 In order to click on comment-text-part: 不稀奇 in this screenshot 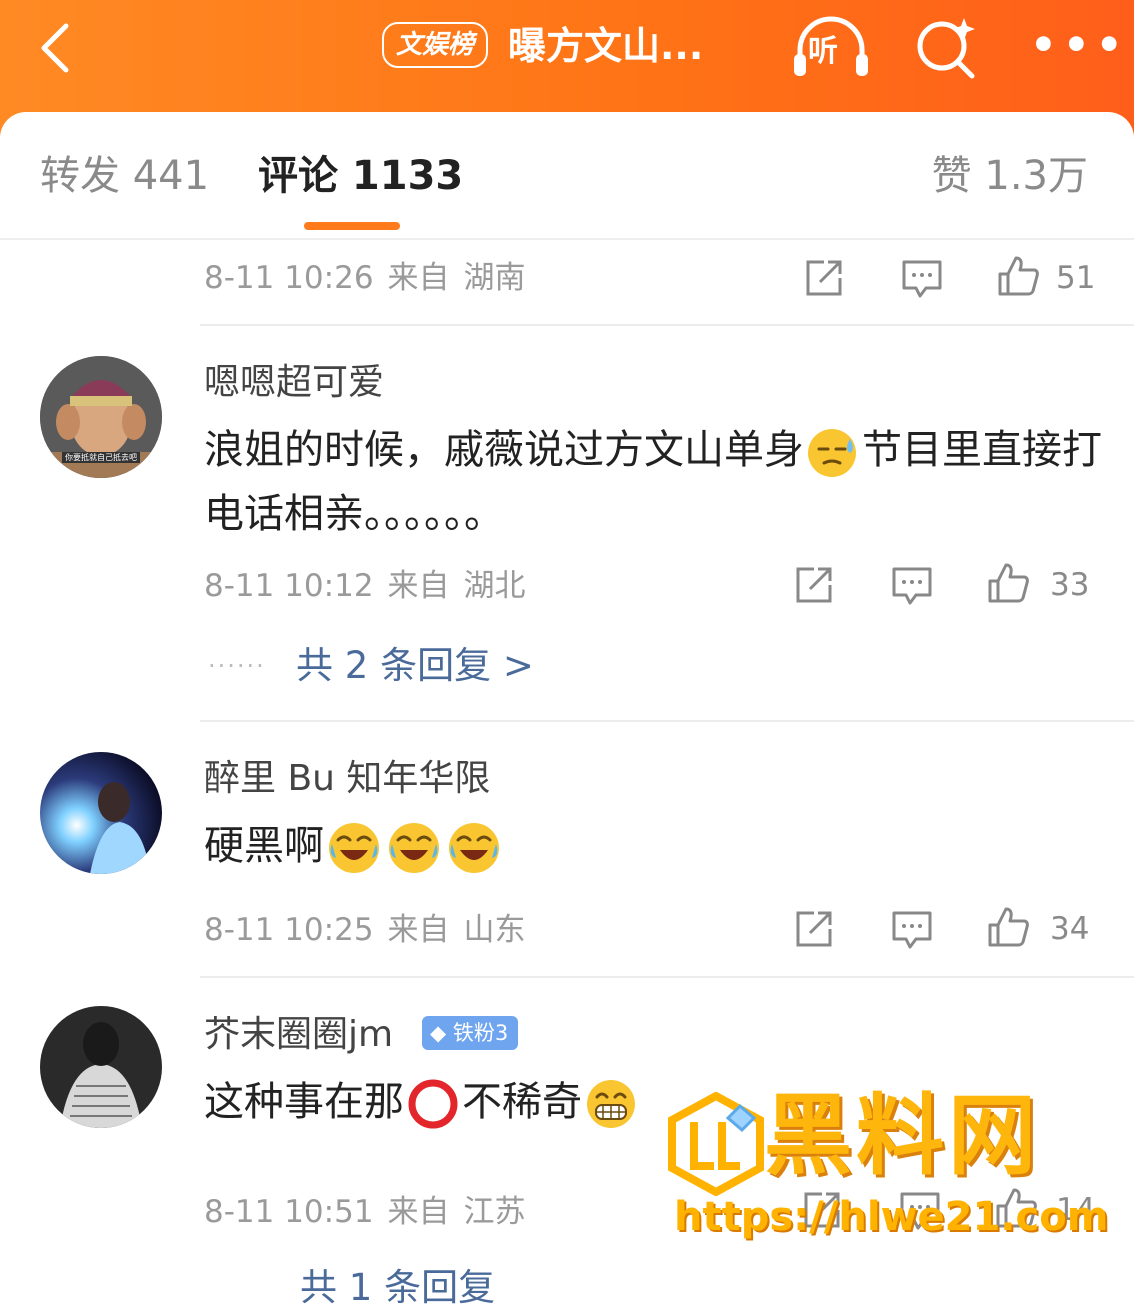, I will do `click(522, 1102)`.